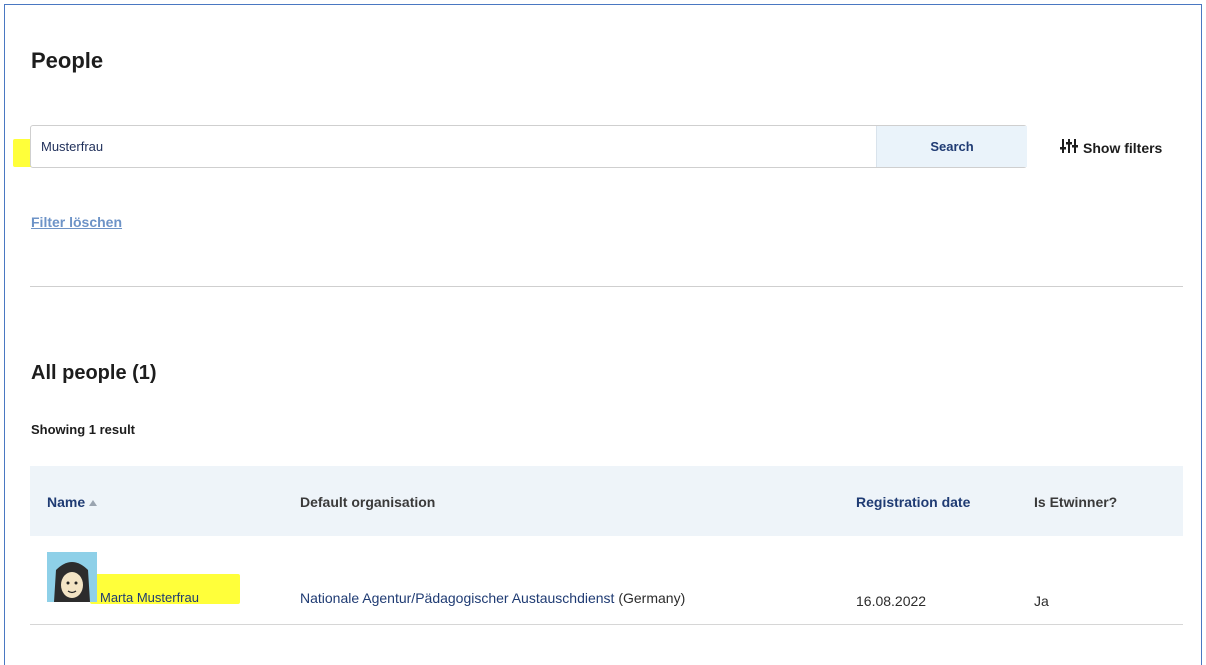 Image resolution: width=1206 pixels, height=665 pixels. I want to click on search-bar: Search, so click(528, 146).